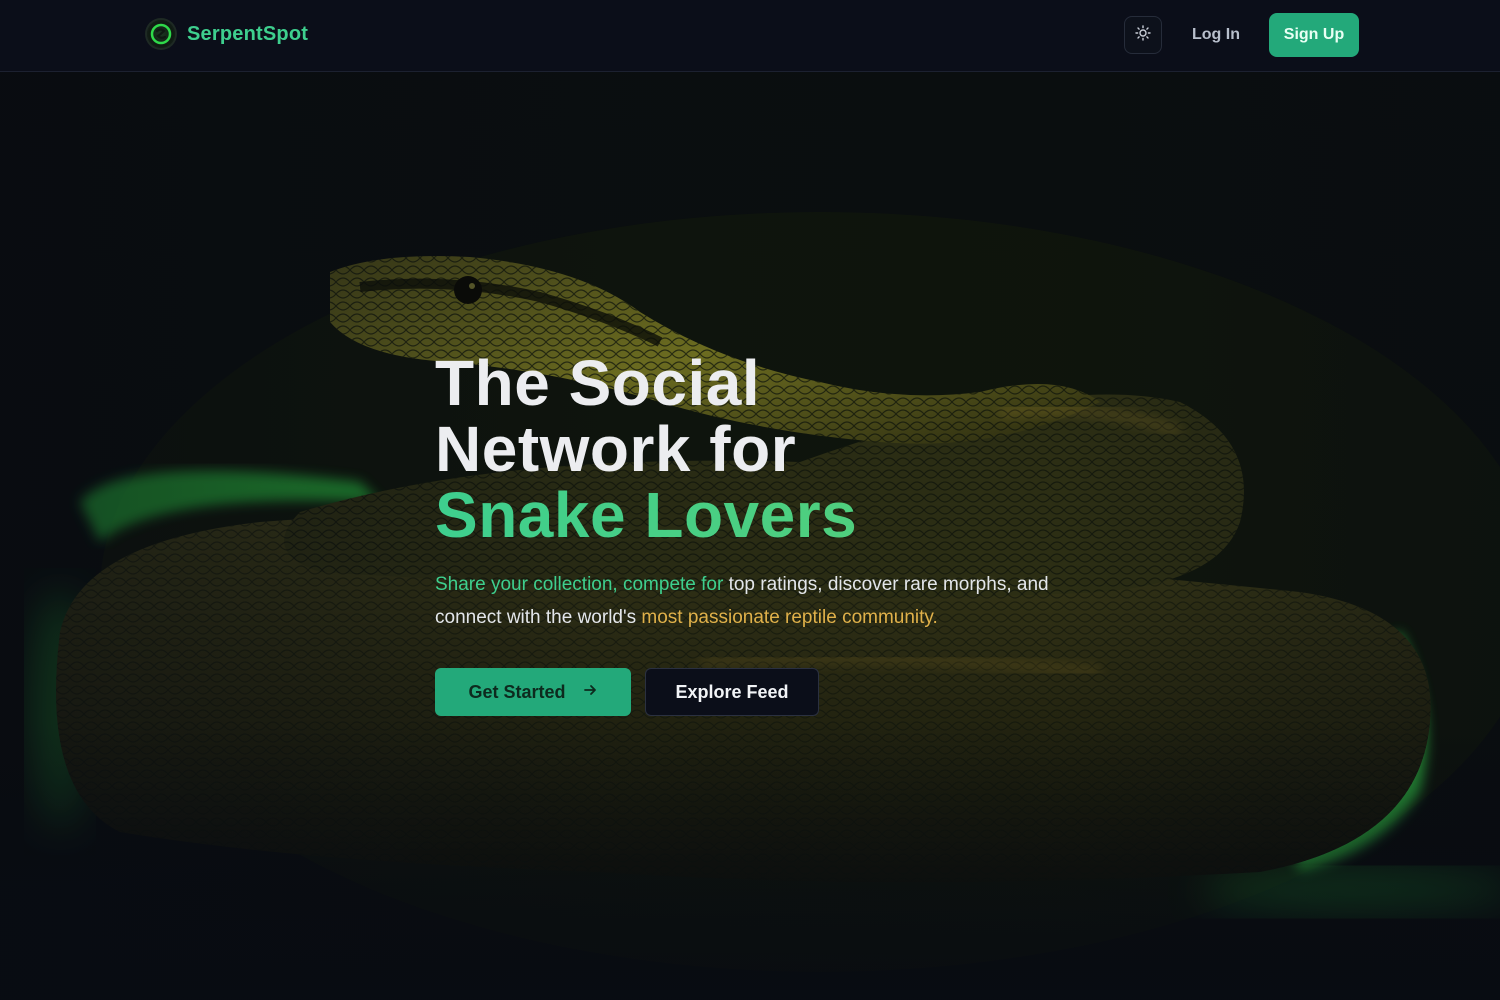 Image resolution: width=1500 pixels, height=1000 pixels. I want to click on top-navbar: SerpentSpot Log In Sign Up, so click(750, 36).